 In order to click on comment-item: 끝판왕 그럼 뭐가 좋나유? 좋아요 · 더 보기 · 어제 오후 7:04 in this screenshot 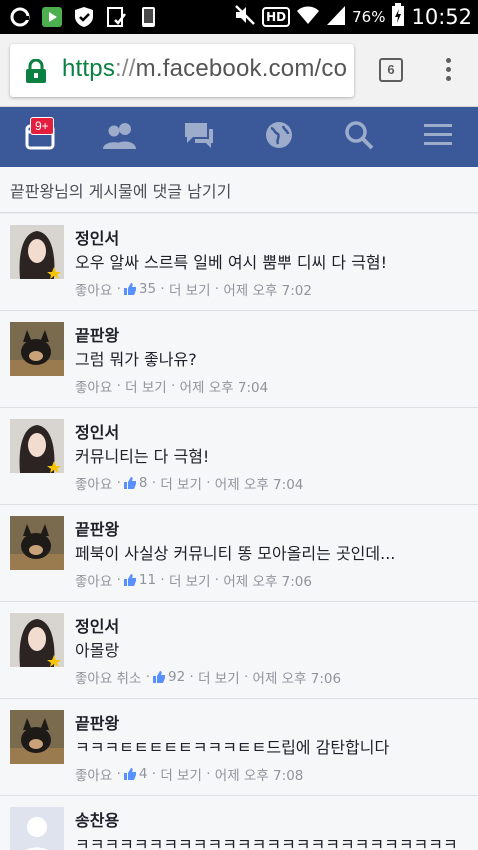, I will do `click(239, 359)`.